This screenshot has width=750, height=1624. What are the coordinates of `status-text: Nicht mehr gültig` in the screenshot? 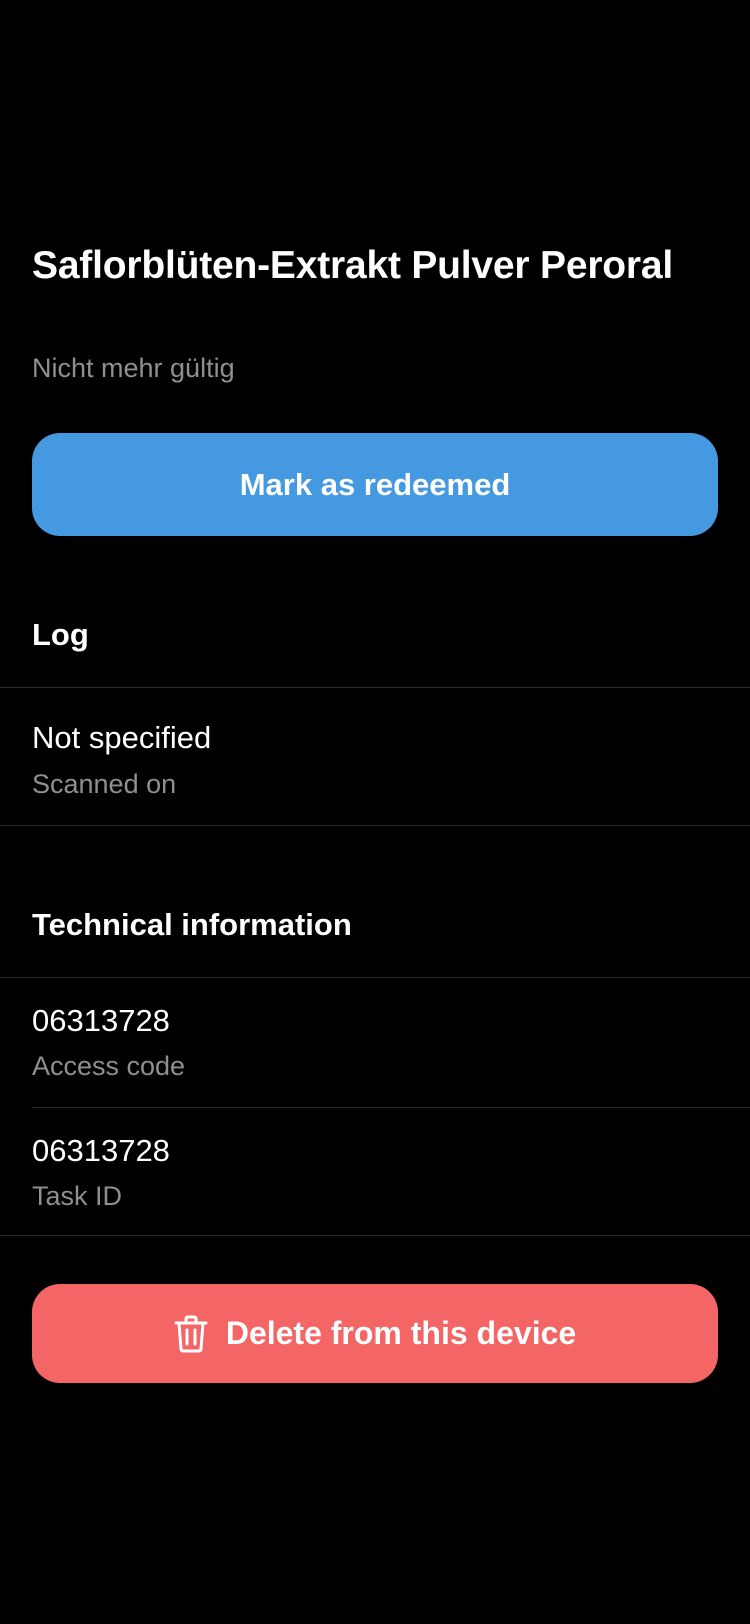 It's located at (133, 368).